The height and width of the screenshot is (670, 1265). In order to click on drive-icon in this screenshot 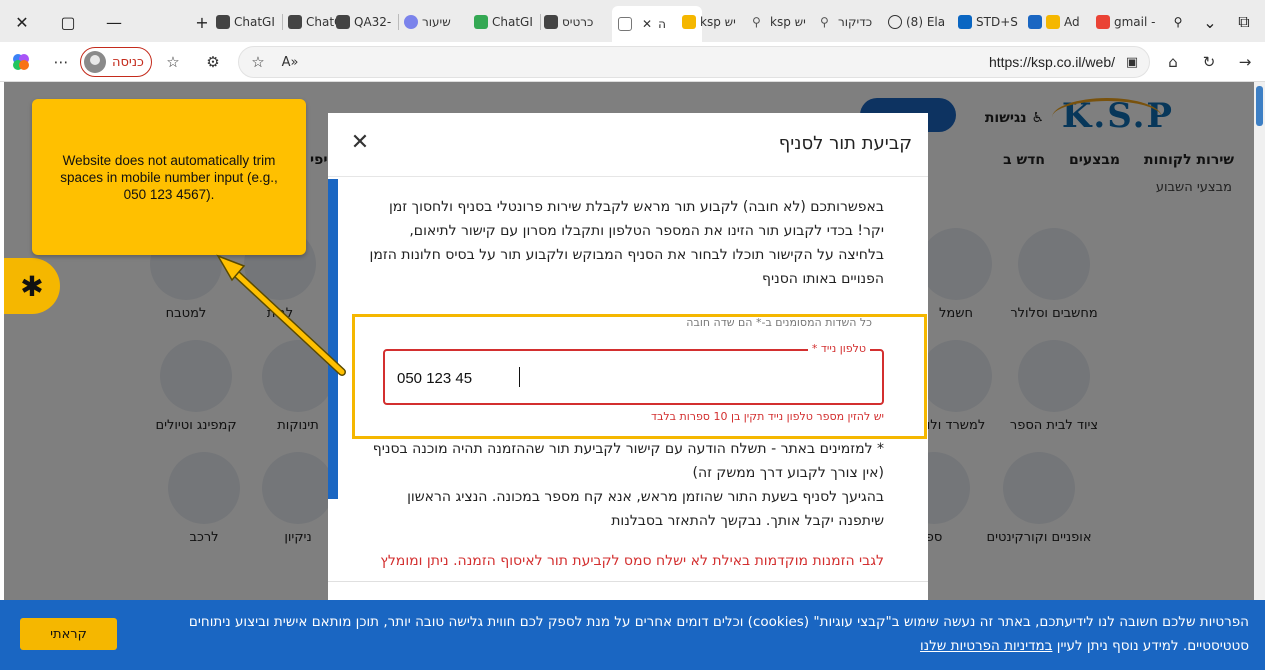, I will do `click(481, 22)`.